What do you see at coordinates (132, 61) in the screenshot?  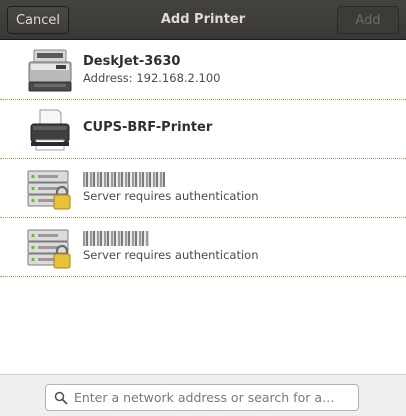 I see `printer-name: DeskJet-3630` at bounding box center [132, 61].